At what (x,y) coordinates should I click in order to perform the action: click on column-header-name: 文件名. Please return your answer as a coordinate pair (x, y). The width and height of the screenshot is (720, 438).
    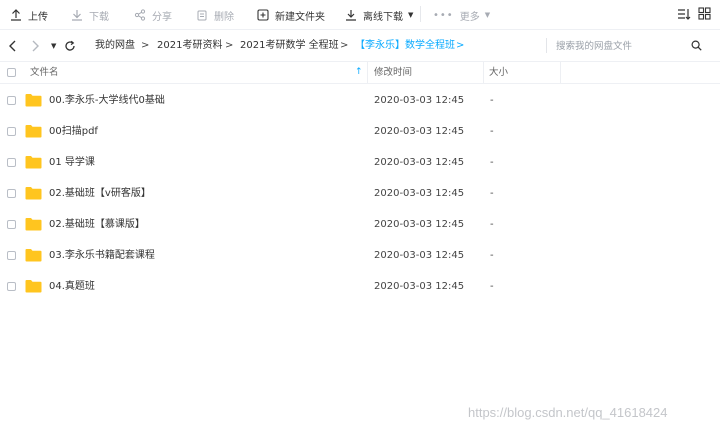
    Looking at the image, I should click on (44, 72).